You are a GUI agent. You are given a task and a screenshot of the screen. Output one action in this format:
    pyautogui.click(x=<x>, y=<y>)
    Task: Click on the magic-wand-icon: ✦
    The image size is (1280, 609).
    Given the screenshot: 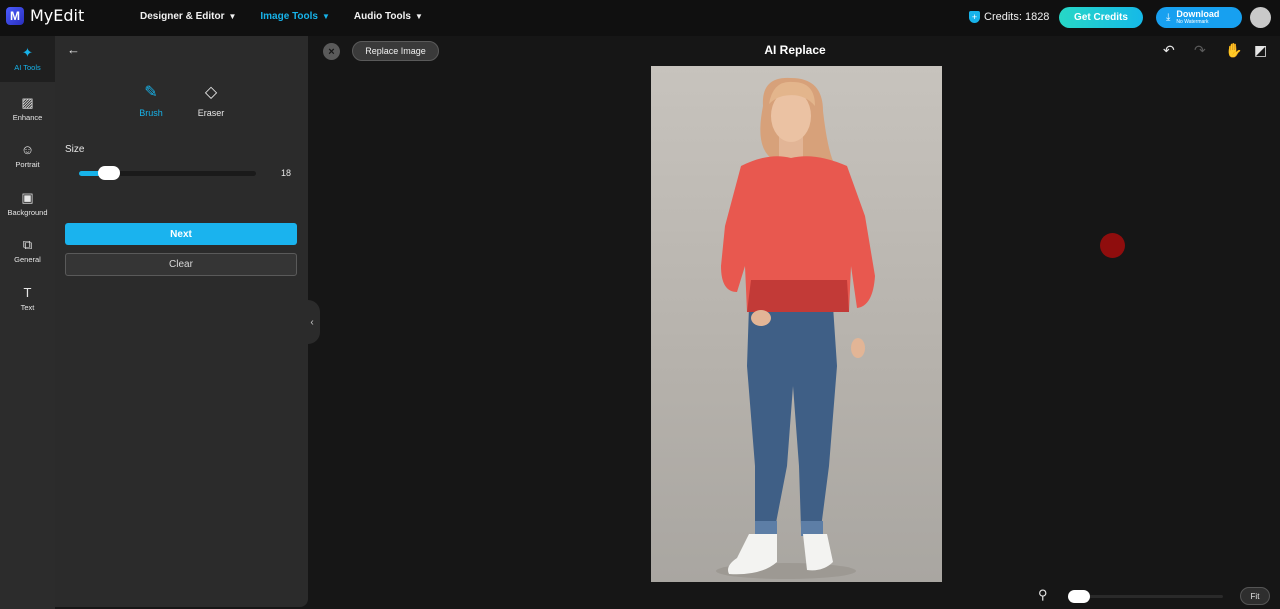 What is the action you would take?
    pyautogui.click(x=27, y=52)
    